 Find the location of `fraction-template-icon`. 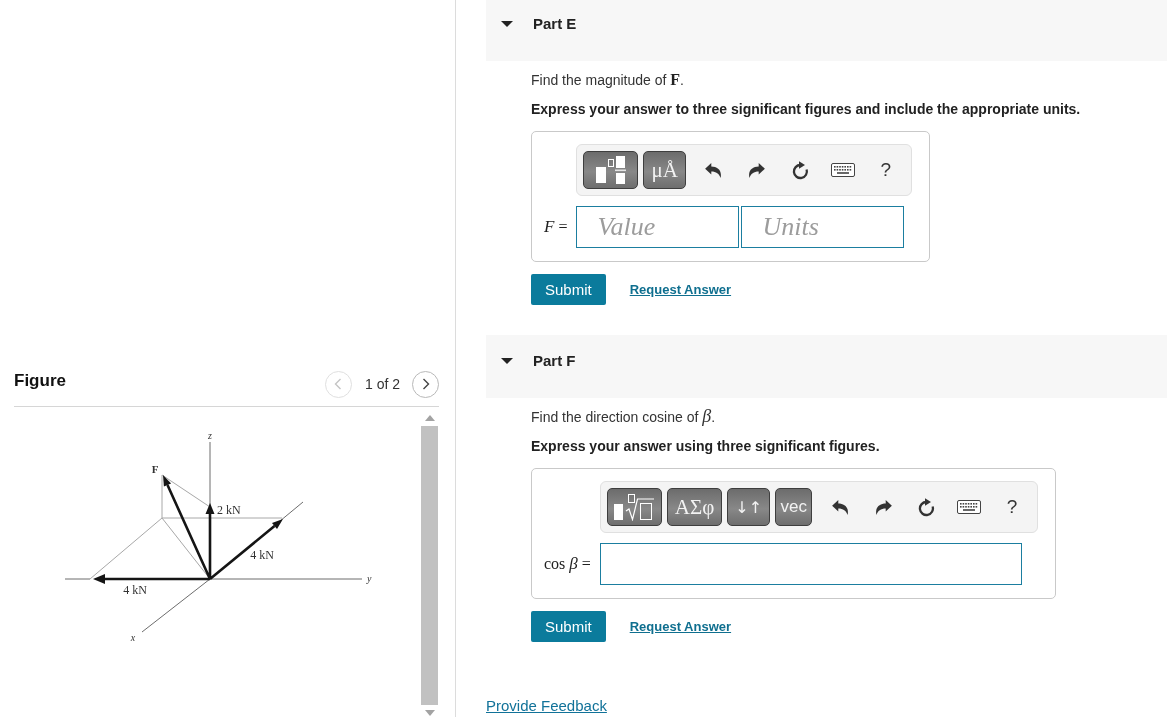

fraction-template-icon is located at coordinates (610, 170).